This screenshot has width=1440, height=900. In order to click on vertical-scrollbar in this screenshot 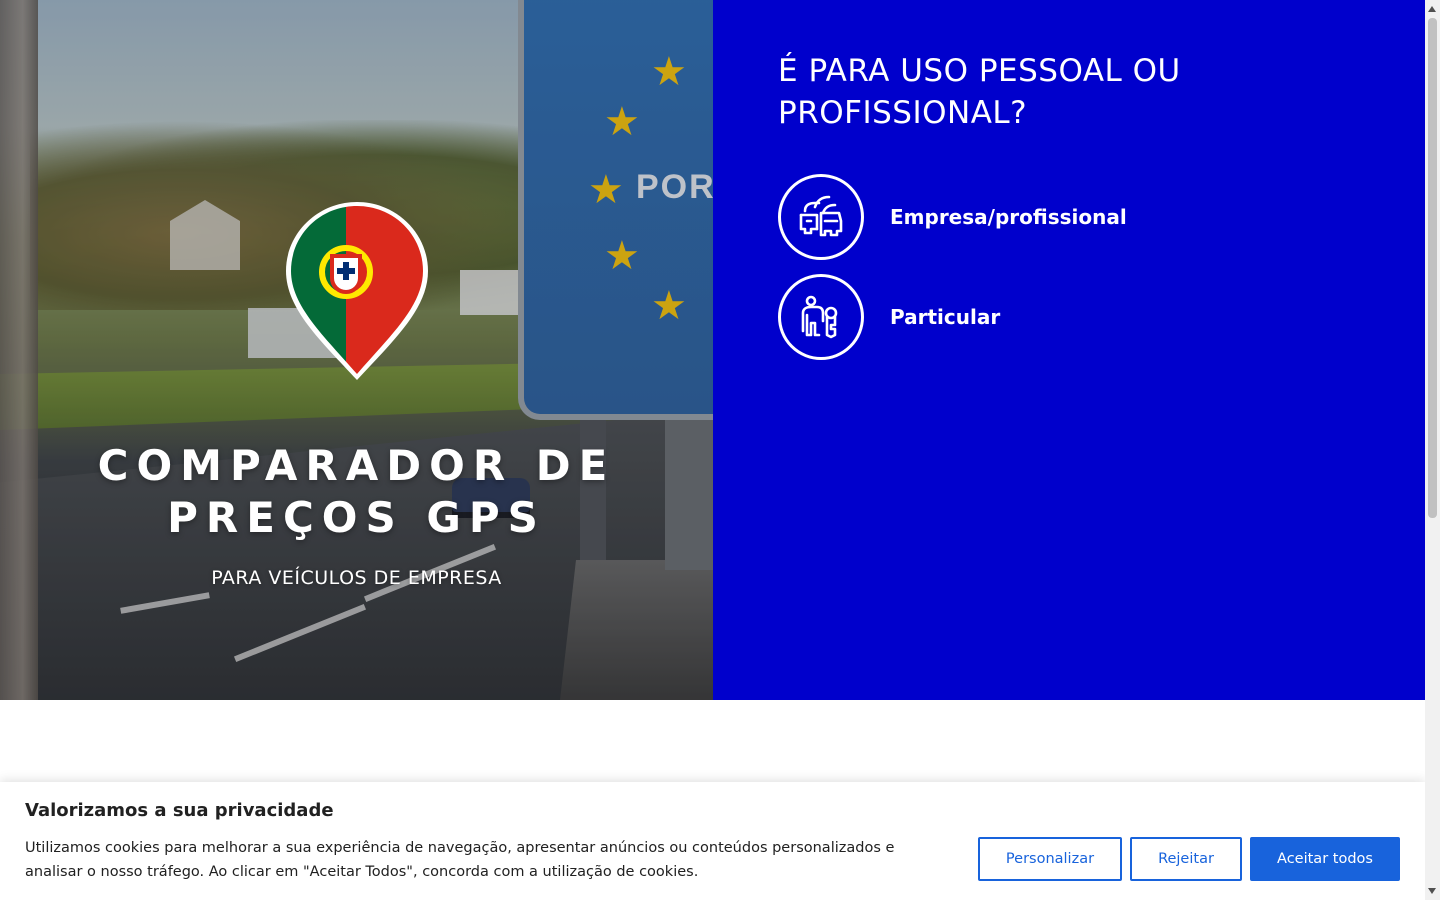, I will do `click(1432, 450)`.